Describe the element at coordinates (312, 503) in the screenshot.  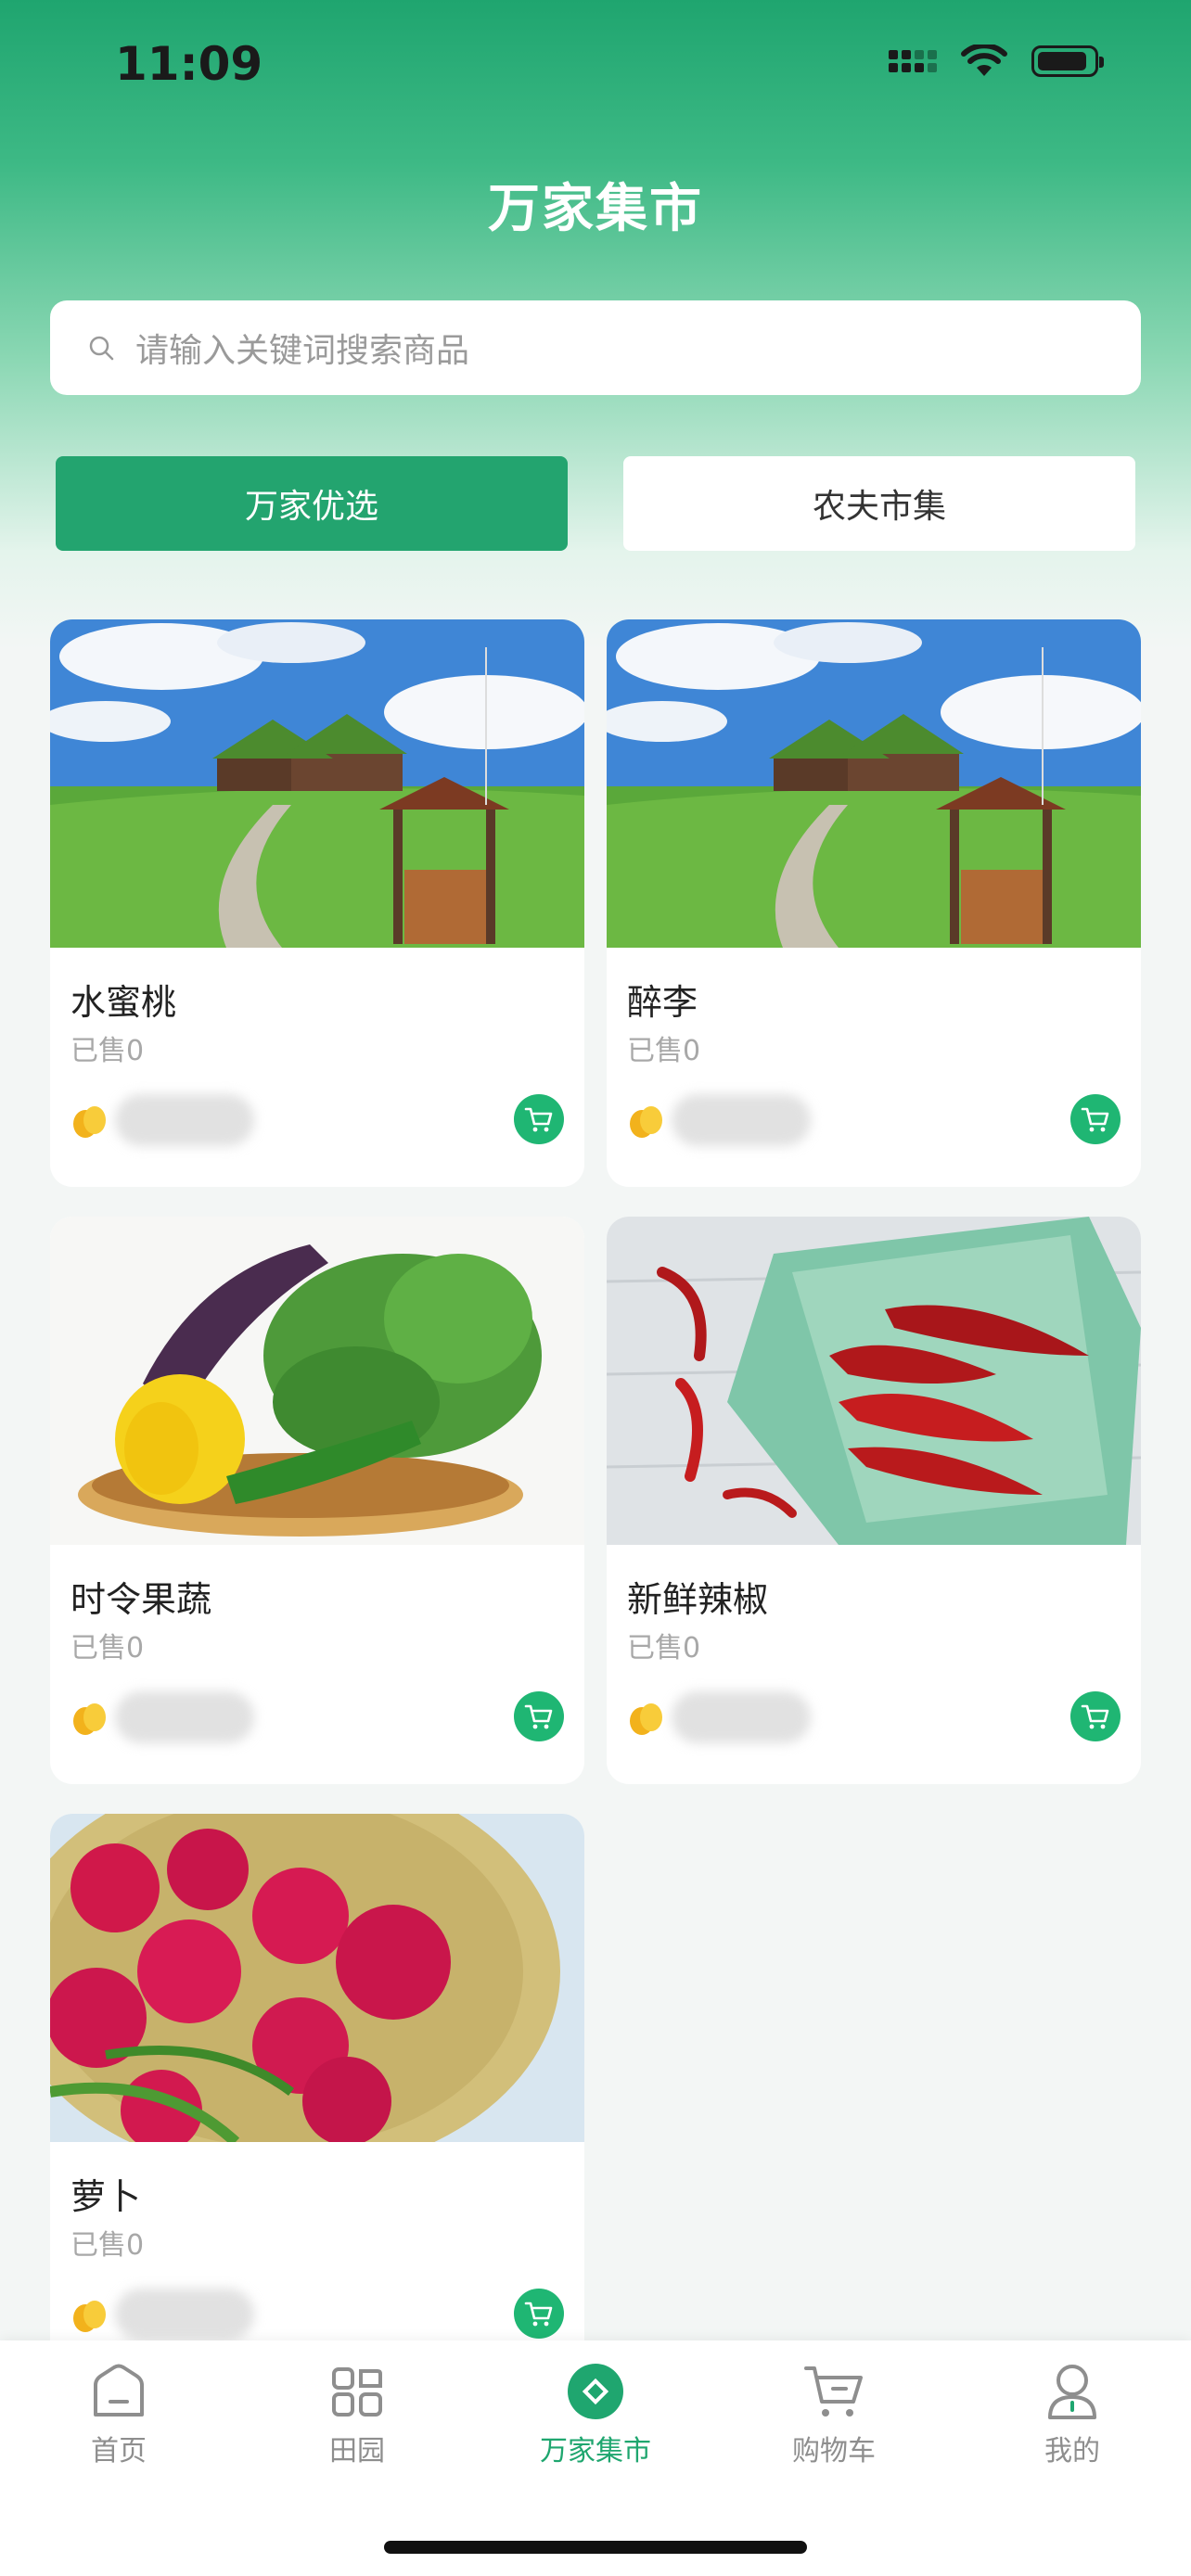
I see `tab-wanjia-youxuan: 万家优选` at that location.